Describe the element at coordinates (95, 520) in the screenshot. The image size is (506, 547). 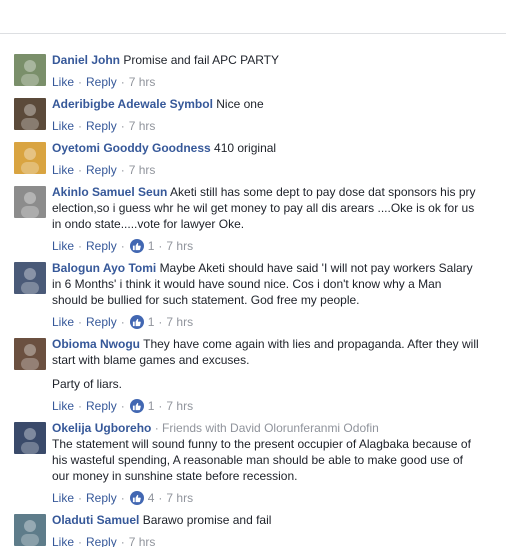
I see `comment-author: Oladuti Samuel` at that location.